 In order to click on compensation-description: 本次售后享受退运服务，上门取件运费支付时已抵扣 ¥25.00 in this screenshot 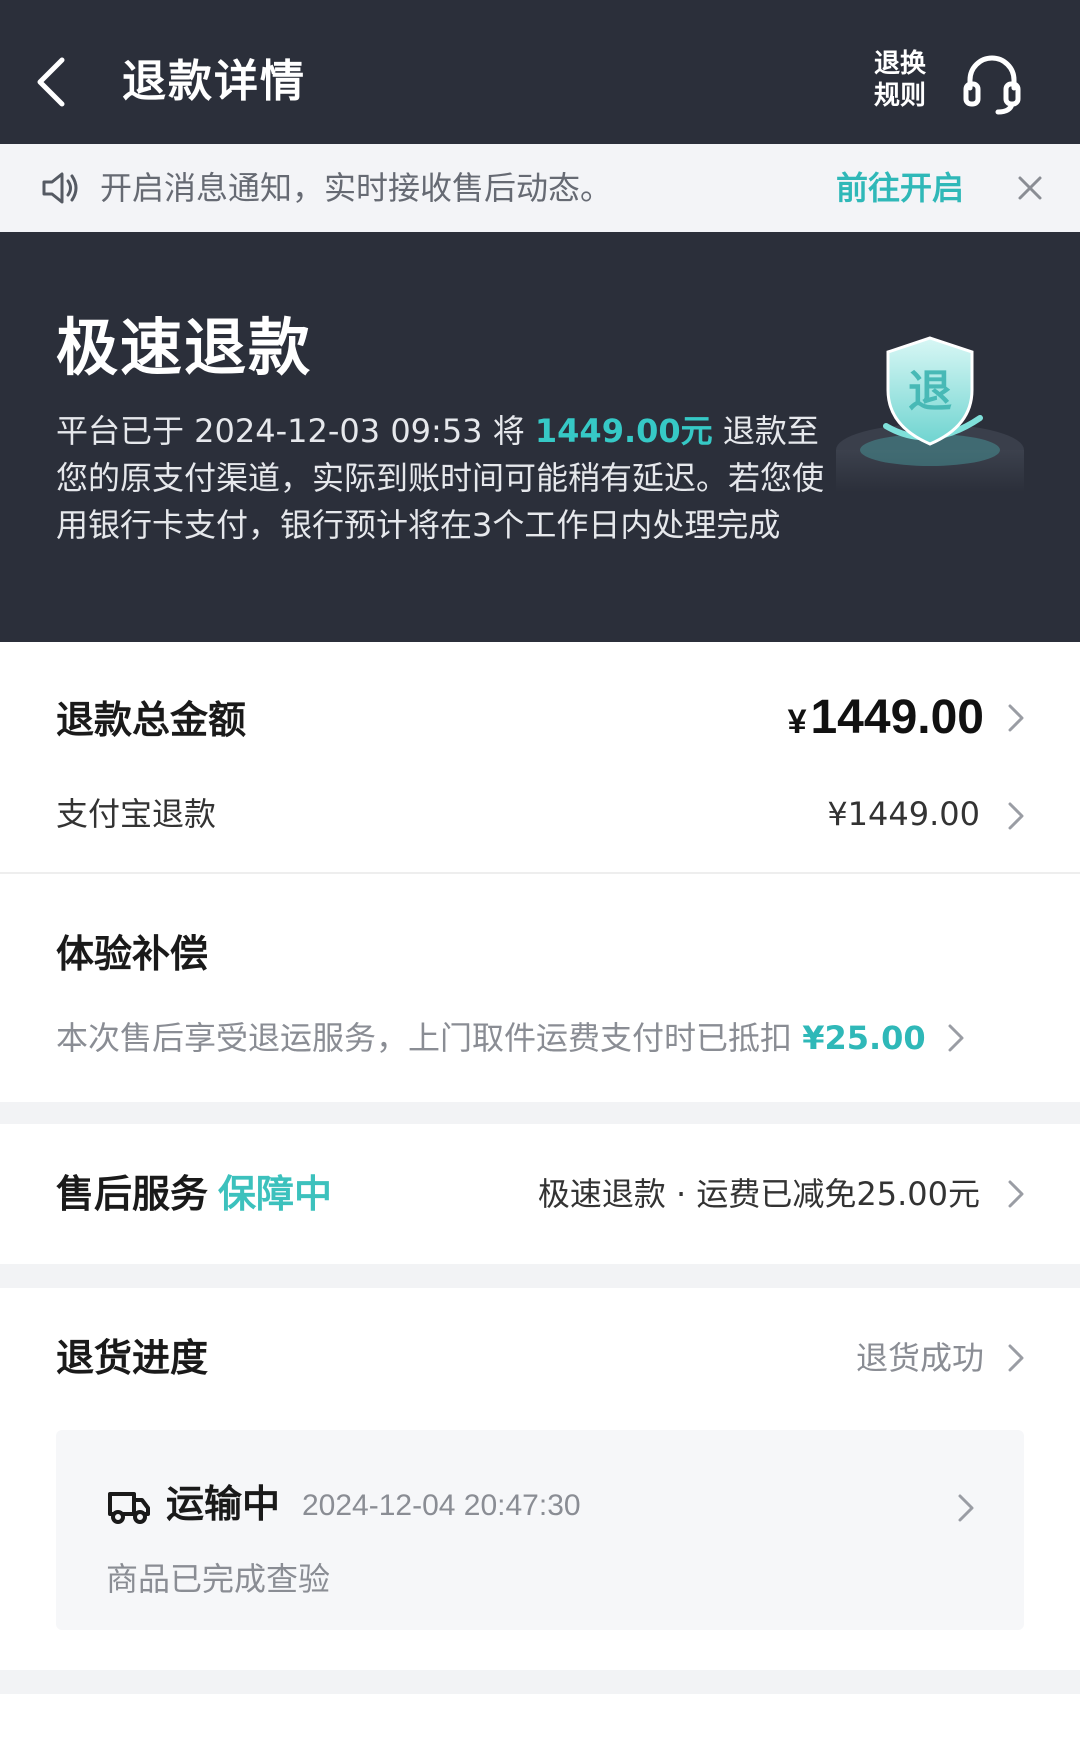, I will do `click(491, 1038)`.